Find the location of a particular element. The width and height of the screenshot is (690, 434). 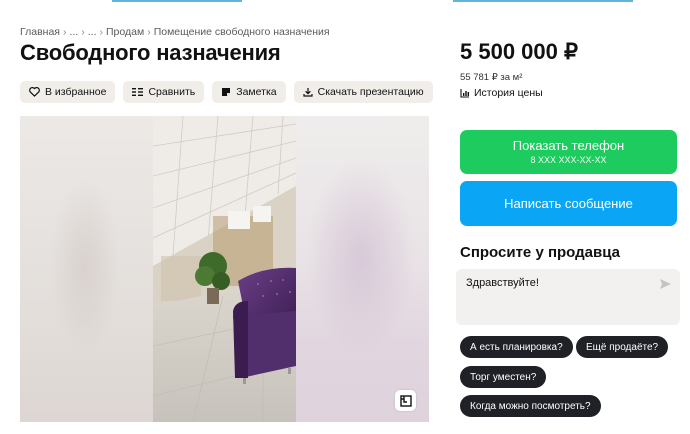

price-per-m2: 55 781 ₽ за м² is located at coordinates (491, 77).